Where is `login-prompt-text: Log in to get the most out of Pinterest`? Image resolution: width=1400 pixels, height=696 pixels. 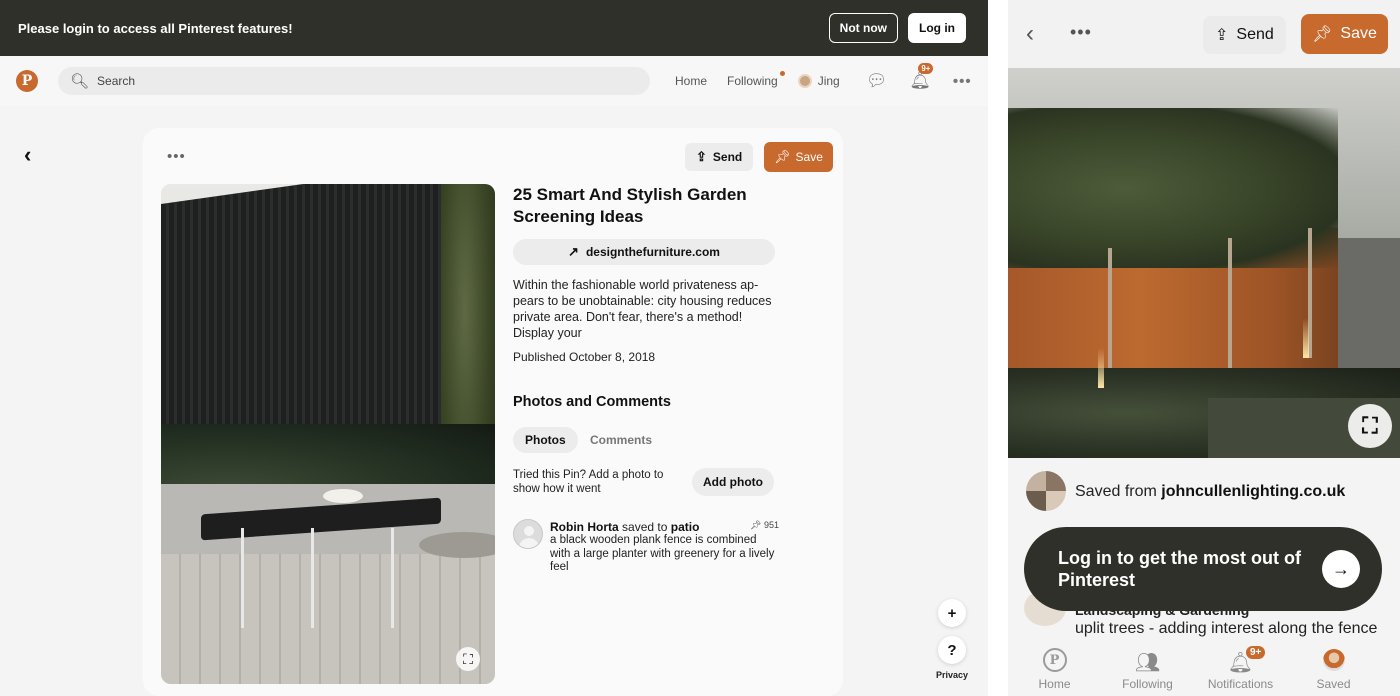
login-prompt-text: Log in to get the most out of Pinterest is located at coordinates (1179, 569).